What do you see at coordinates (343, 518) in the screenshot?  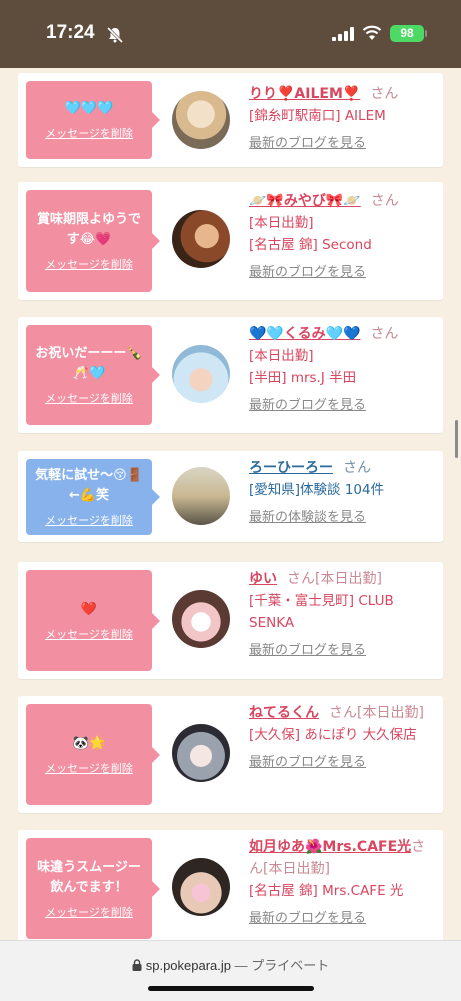 I see `latest-review-link: 最新の体験談を見る` at bounding box center [343, 518].